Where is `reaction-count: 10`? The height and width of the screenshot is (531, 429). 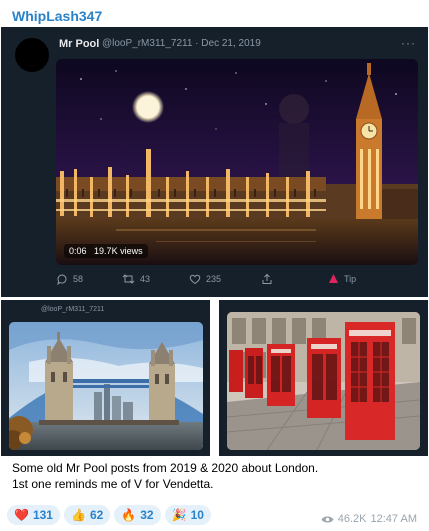 reaction-count: 10 is located at coordinates (197, 515).